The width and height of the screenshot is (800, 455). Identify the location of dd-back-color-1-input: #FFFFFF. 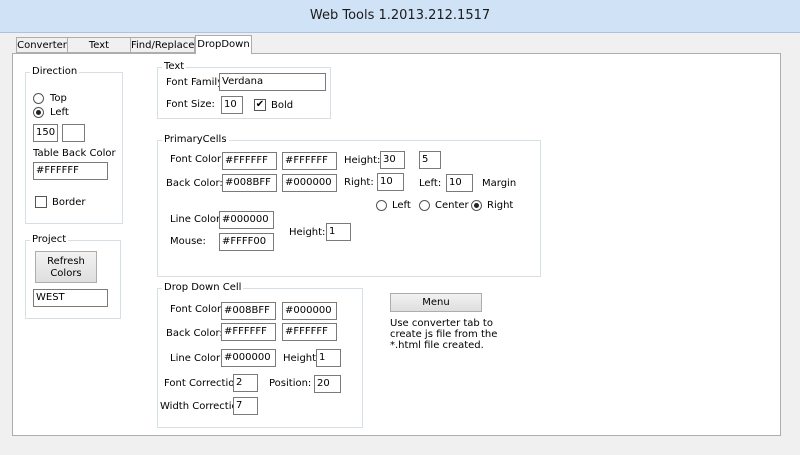
(248, 332).